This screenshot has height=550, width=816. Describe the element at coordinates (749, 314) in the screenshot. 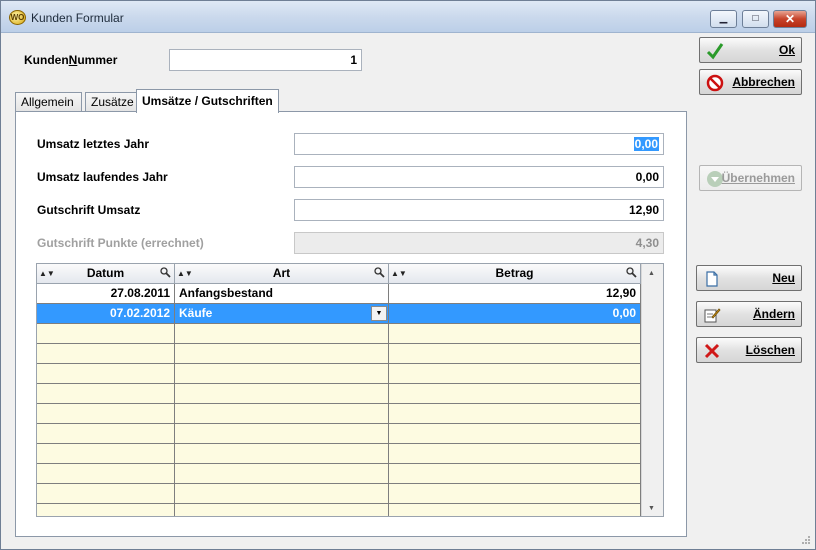

I see `edit-button: Ändern` at that location.